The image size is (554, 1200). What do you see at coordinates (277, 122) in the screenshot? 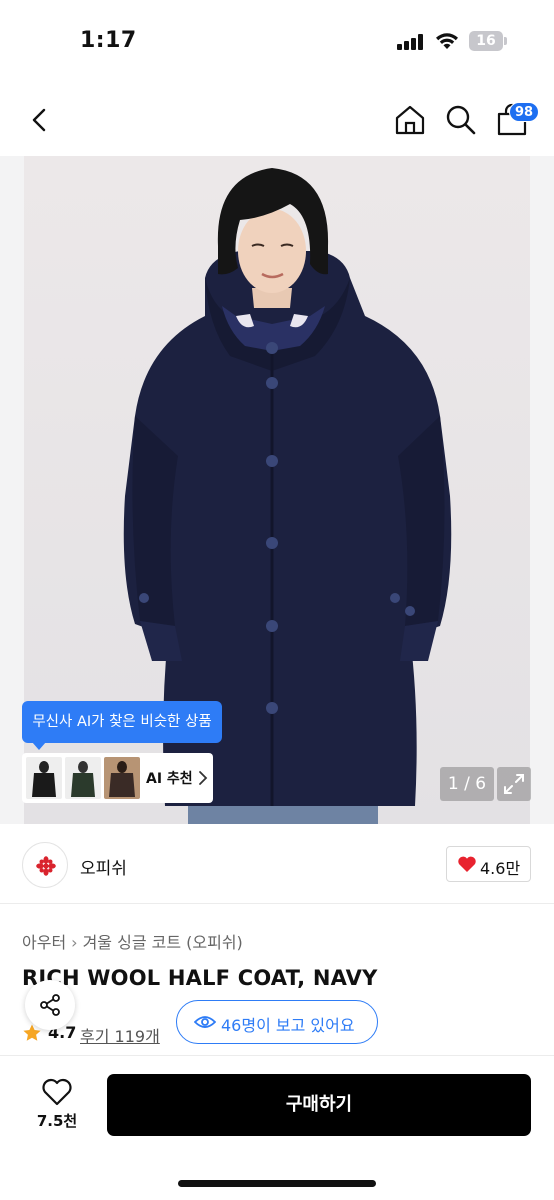
I see `top-nav-bar` at bounding box center [277, 122].